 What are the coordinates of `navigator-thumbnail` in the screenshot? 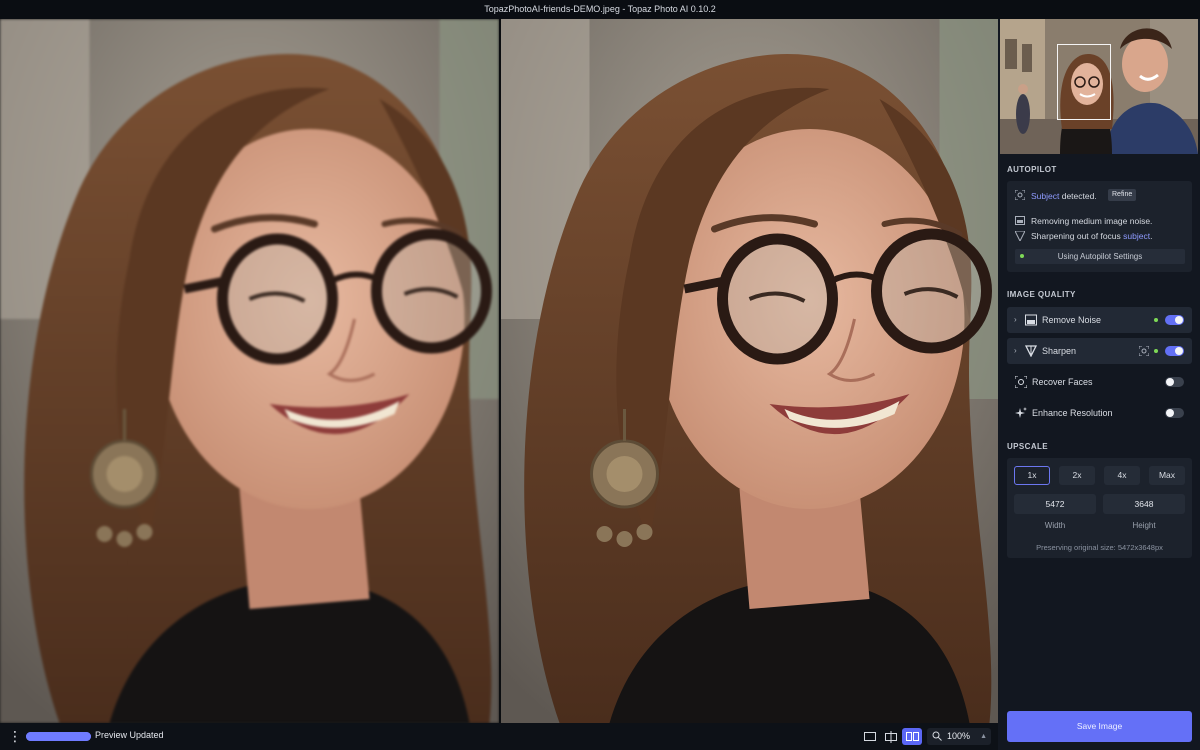 It's located at (1099, 86).